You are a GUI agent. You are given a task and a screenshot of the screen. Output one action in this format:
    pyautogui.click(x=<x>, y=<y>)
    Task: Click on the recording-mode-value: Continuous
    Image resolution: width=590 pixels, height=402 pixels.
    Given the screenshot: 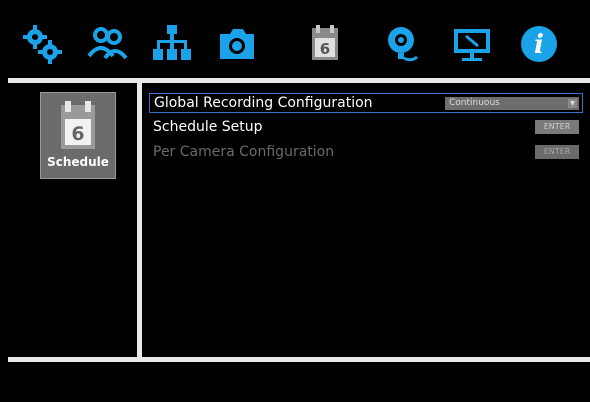 What is the action you would take?
    pyautogui.click(x=474, y=103)
    